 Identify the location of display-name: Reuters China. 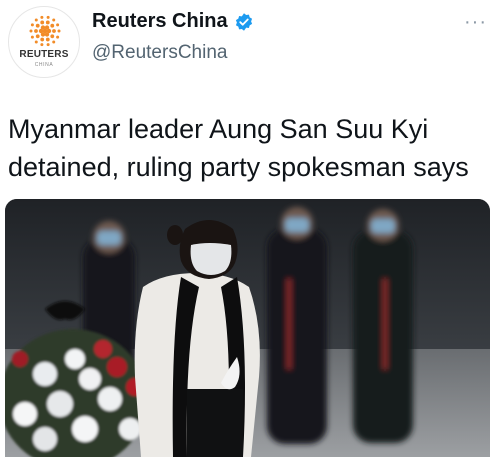
(160, 21).